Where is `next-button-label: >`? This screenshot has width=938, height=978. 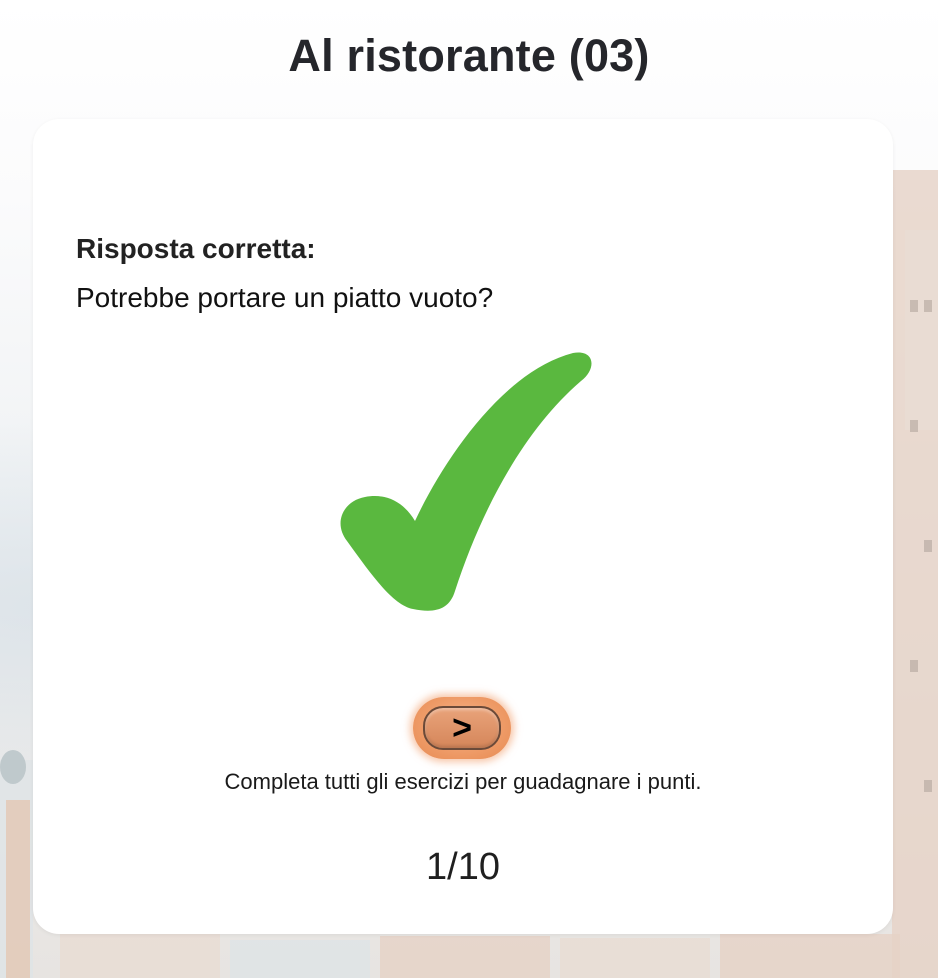 next-button-label: > is located at coordinates (462, 728).